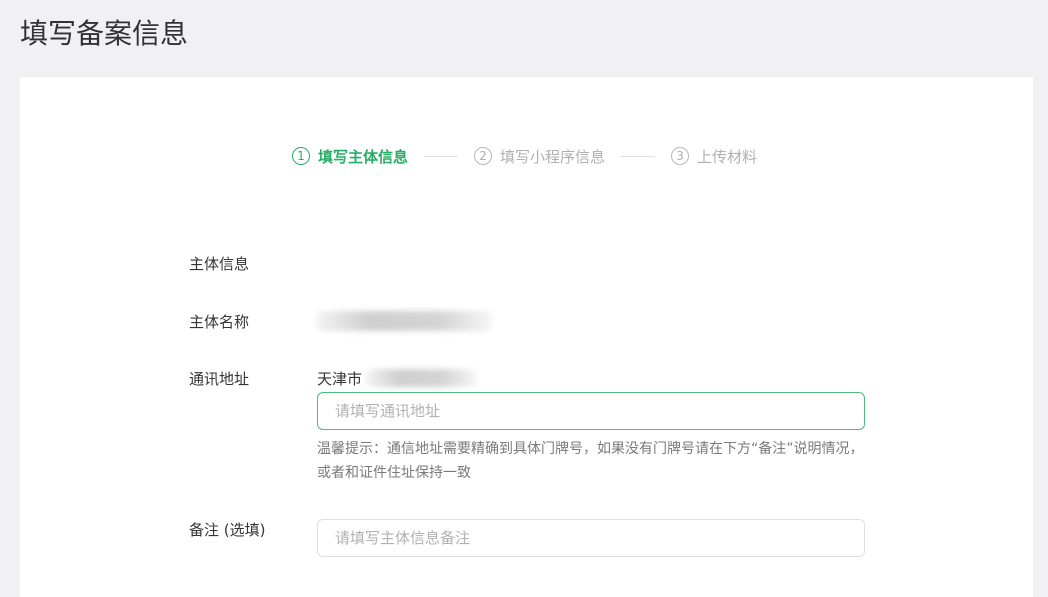  I want to click on step-1-label: 填写主体信息, so click(363, 156).